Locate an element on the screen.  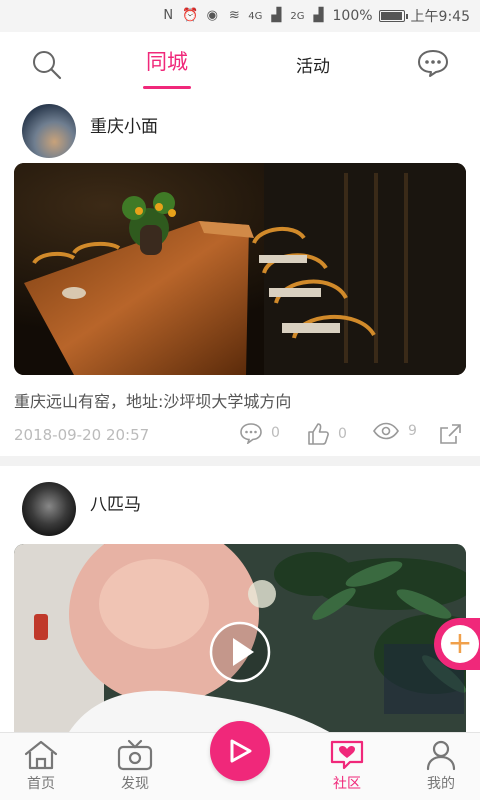
home-icon is located at coordinates (41, 755).